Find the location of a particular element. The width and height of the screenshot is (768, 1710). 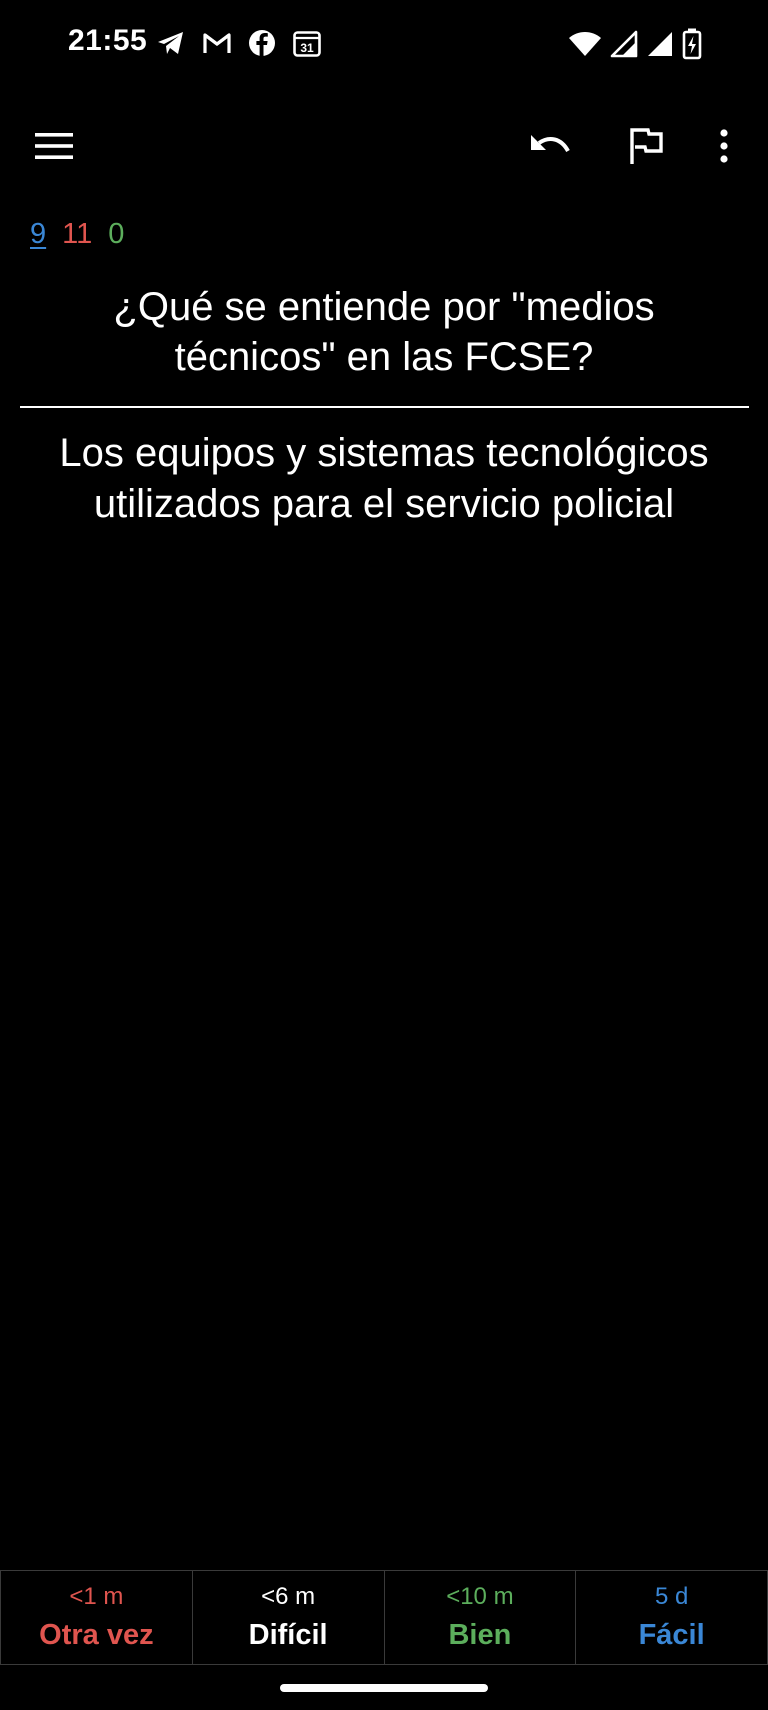

more-options-button is located at coordinates (724, 148).